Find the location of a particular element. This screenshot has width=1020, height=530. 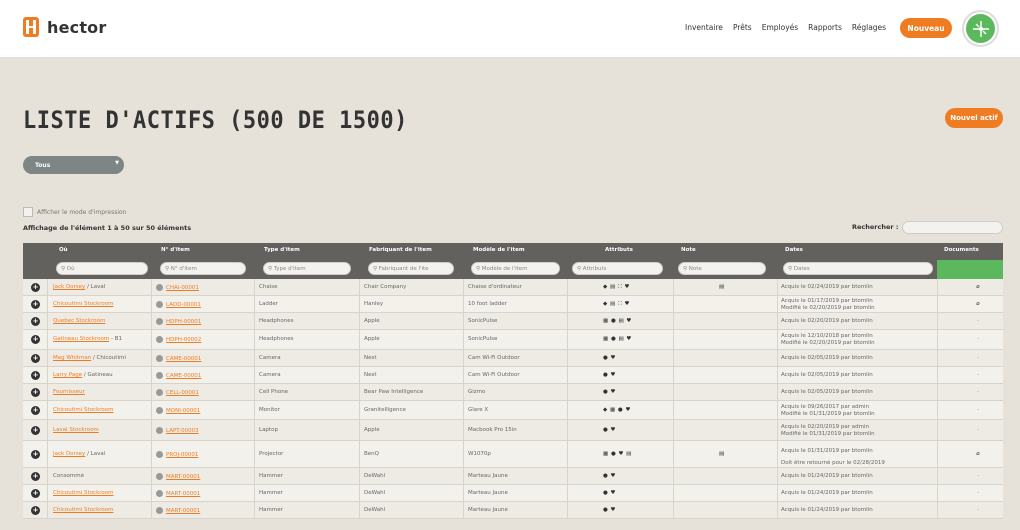

filter-maker-input: ⚲ Fabriquant de l'ite is located at coordinates (411, 268).